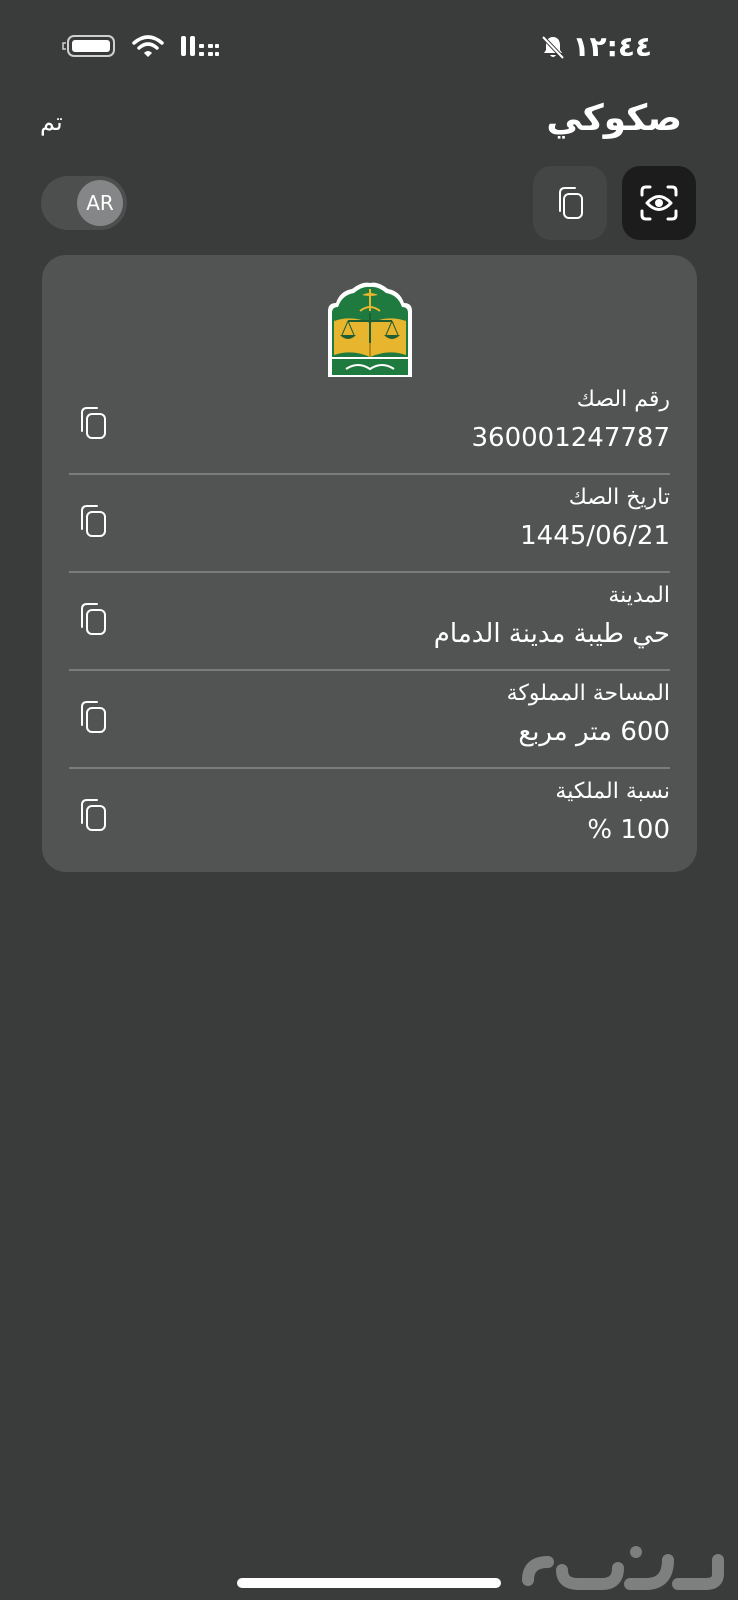 The width and height of the screenshot is (738, 1600). I want to click on city-row: المدينة حي طيبة مدينة الدمام, so click(369, 622).